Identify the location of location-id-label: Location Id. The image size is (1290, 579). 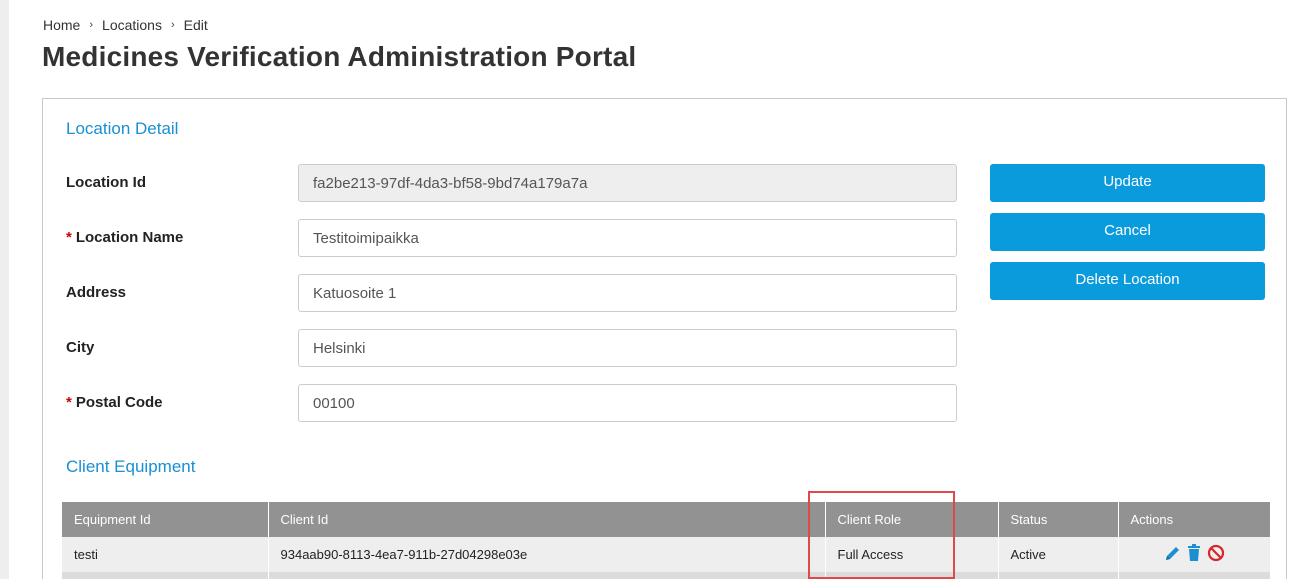
(106, 182).